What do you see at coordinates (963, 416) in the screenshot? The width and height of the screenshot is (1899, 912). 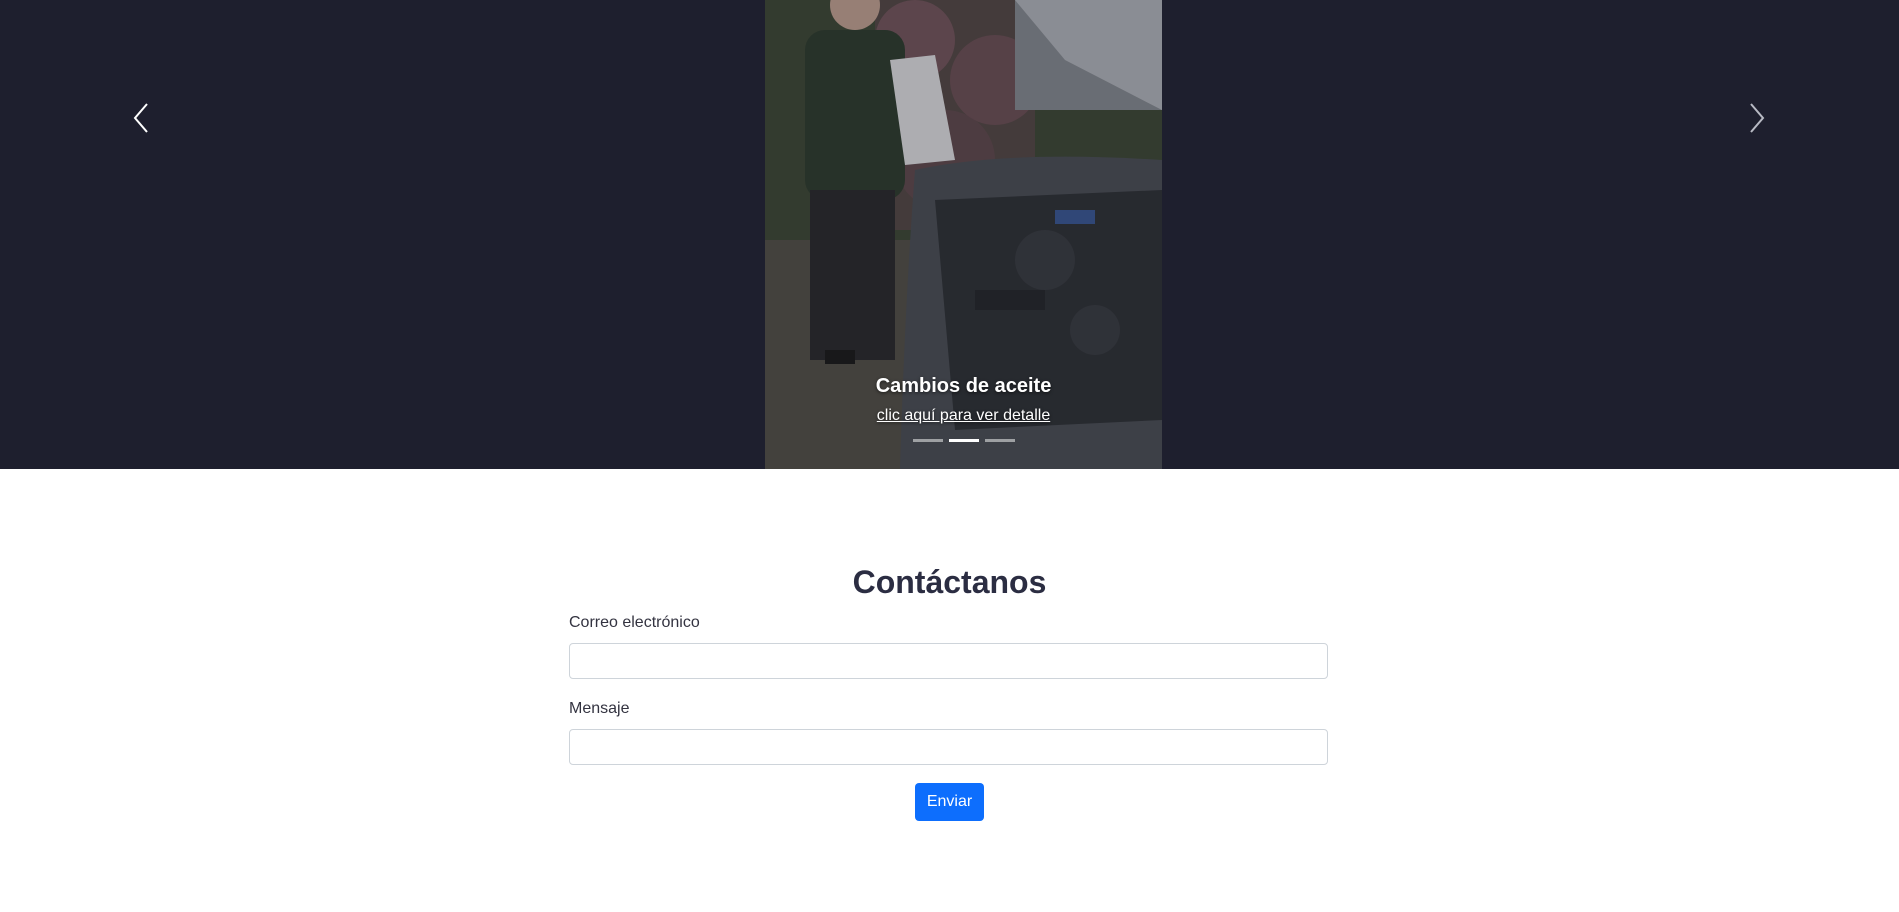 I see `slide-detail-link: clic aquí para ver detalle` at bounding box center [963, 416].